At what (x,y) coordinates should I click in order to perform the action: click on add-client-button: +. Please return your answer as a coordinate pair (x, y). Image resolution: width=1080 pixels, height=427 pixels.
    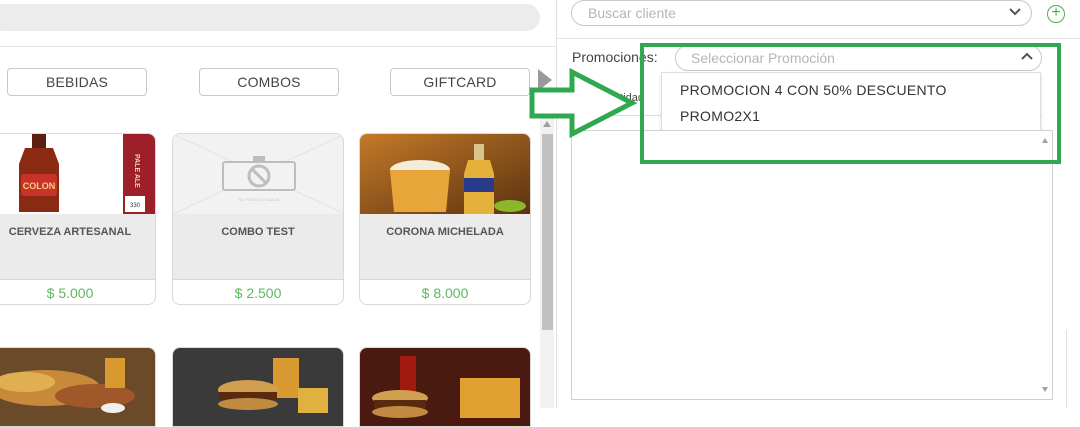
    Looking at the image, I should click on (1056, 14).